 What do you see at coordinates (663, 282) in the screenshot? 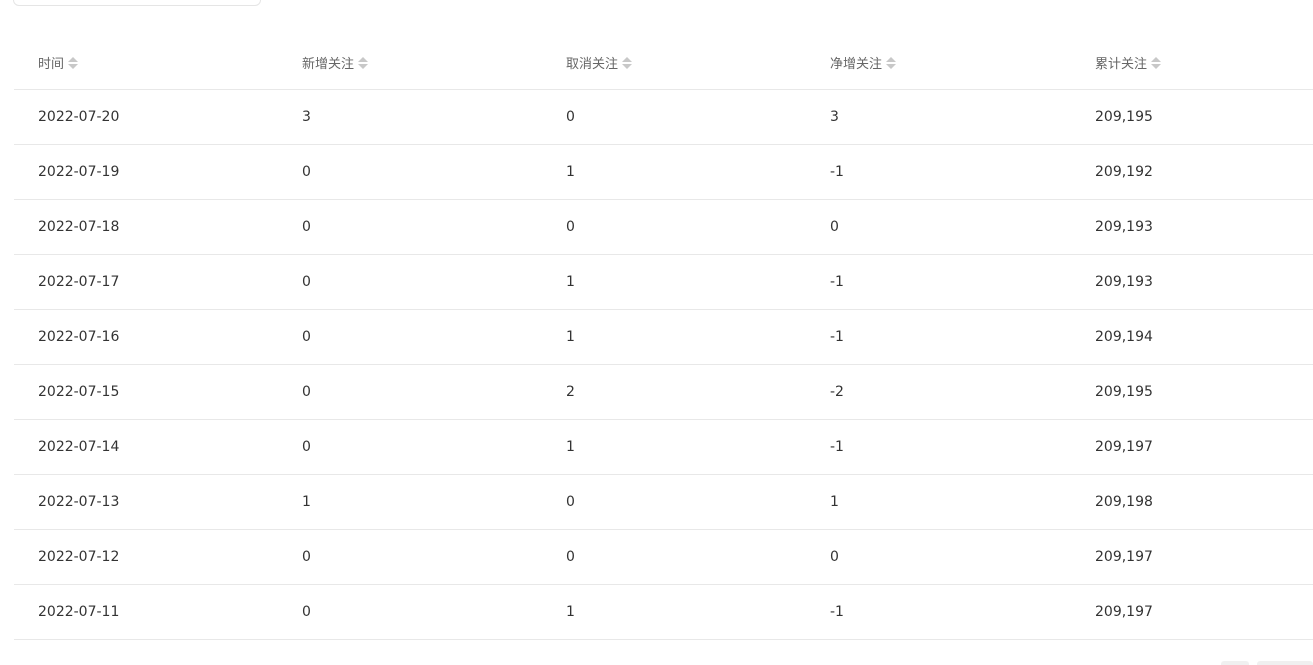
I see `table-row: 2022-07-17 0 1 -1 209,193` at bounding box center [663, 282].